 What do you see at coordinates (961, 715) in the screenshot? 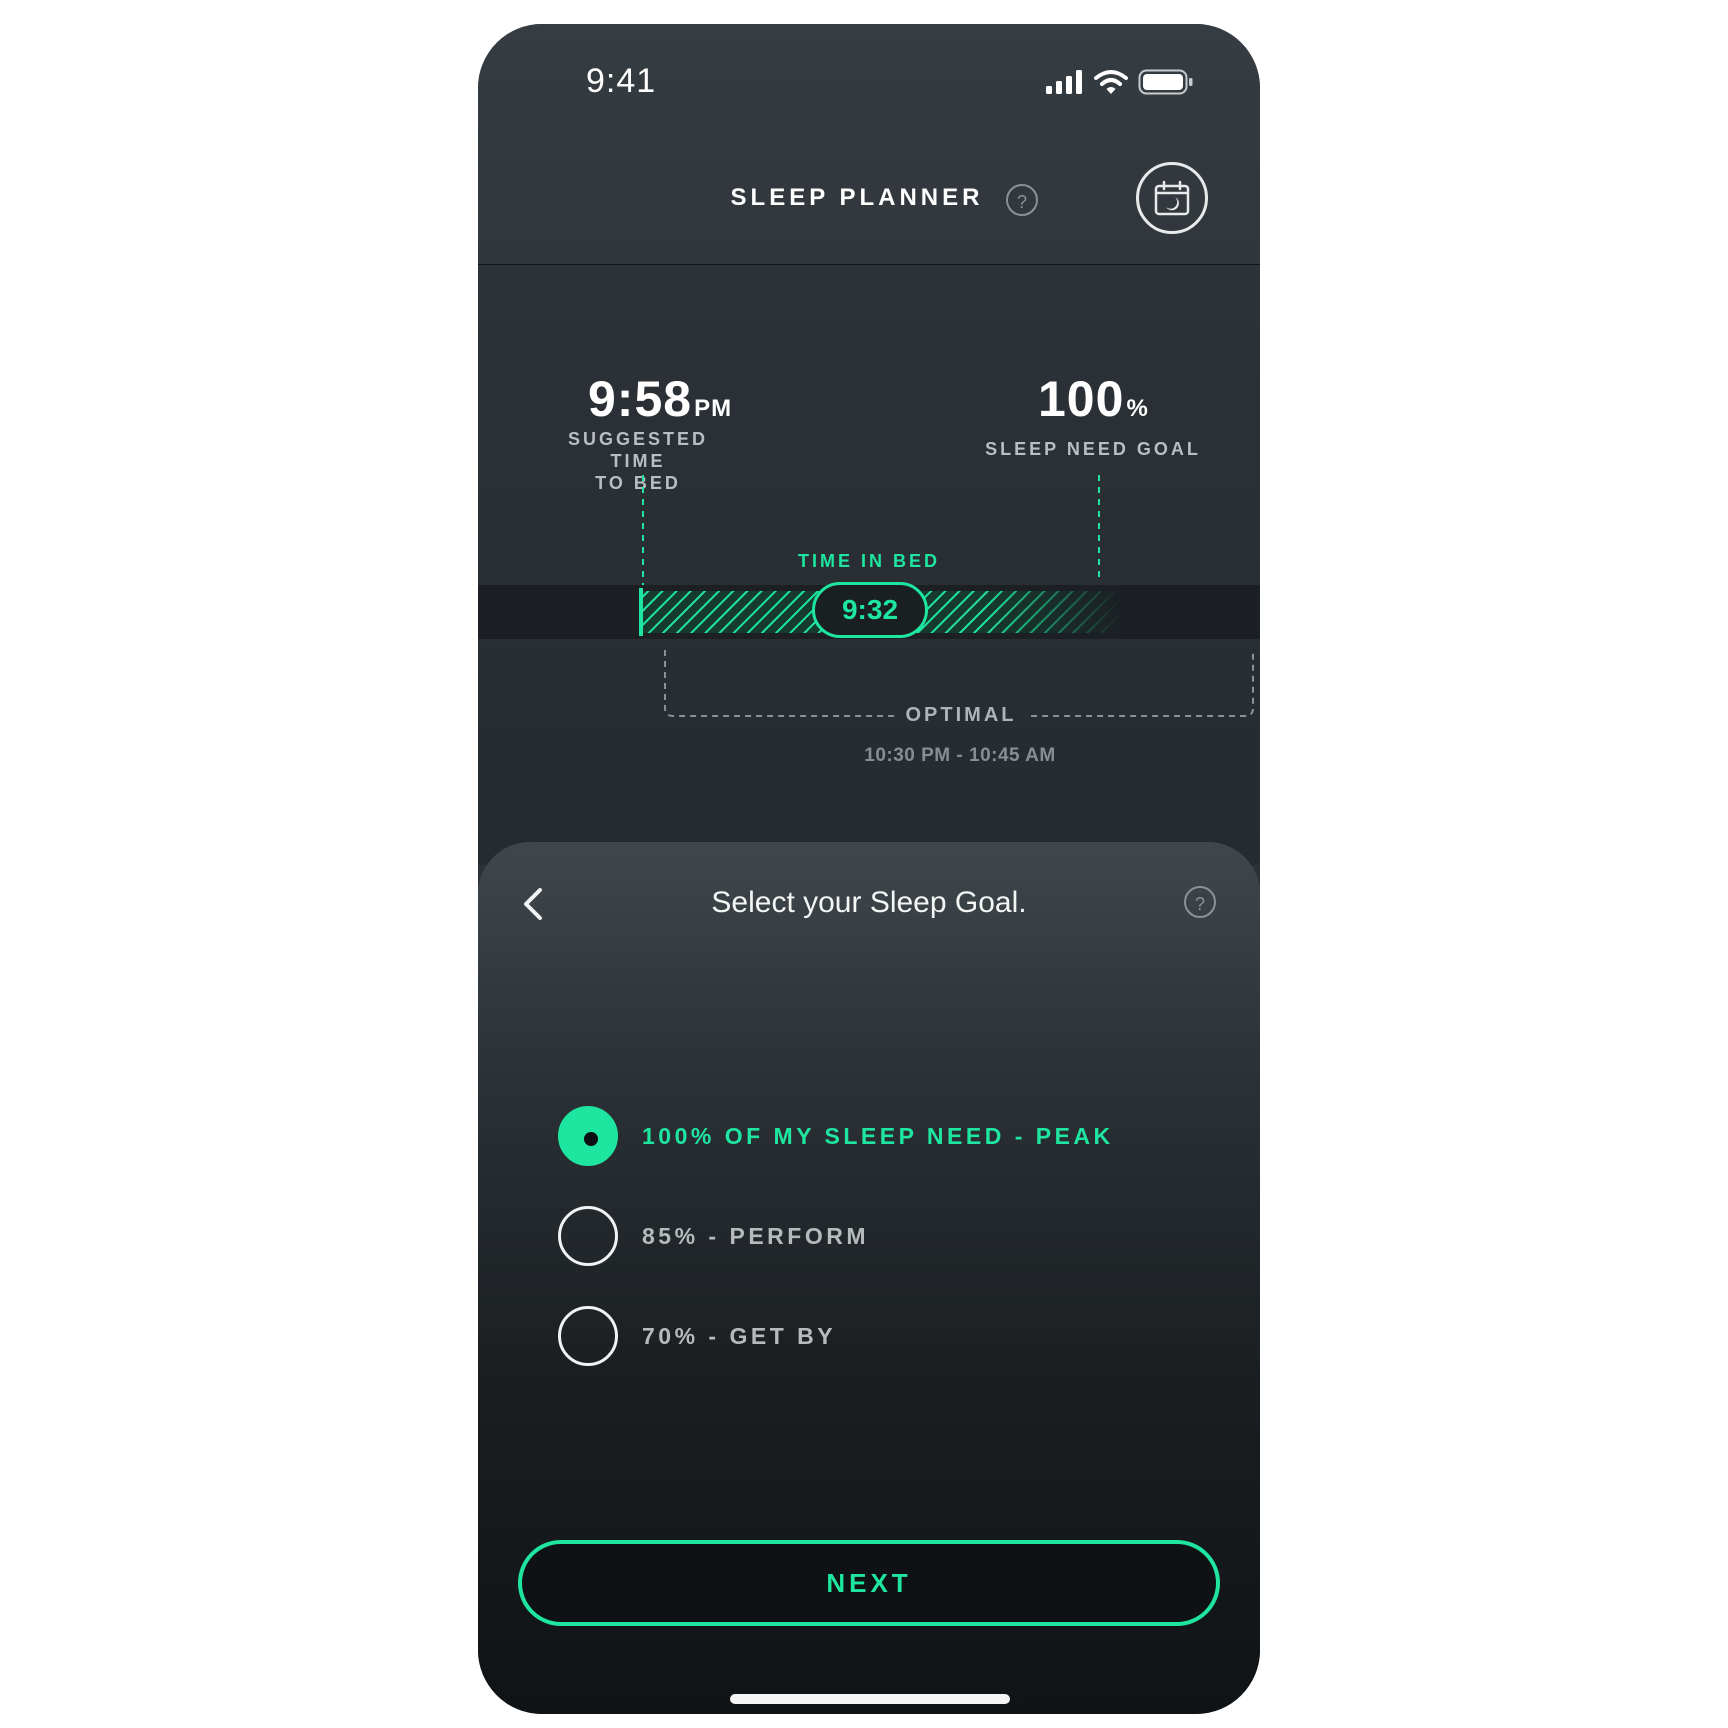
I see `optimal-label: OPTIMAL` at bounding box center [961, 715].